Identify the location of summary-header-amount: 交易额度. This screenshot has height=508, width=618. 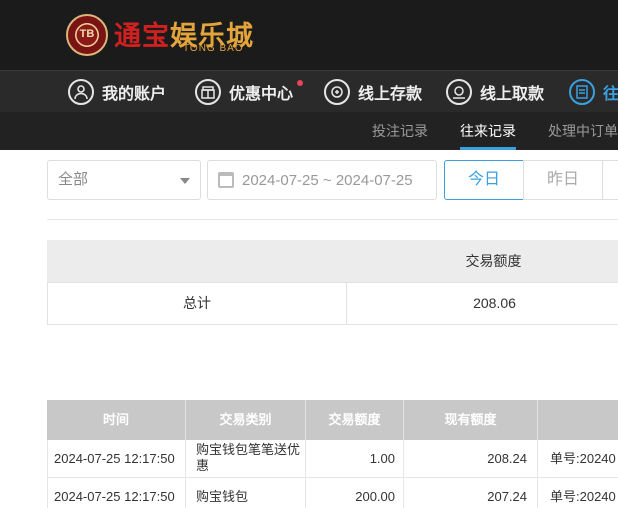
(493, 261).